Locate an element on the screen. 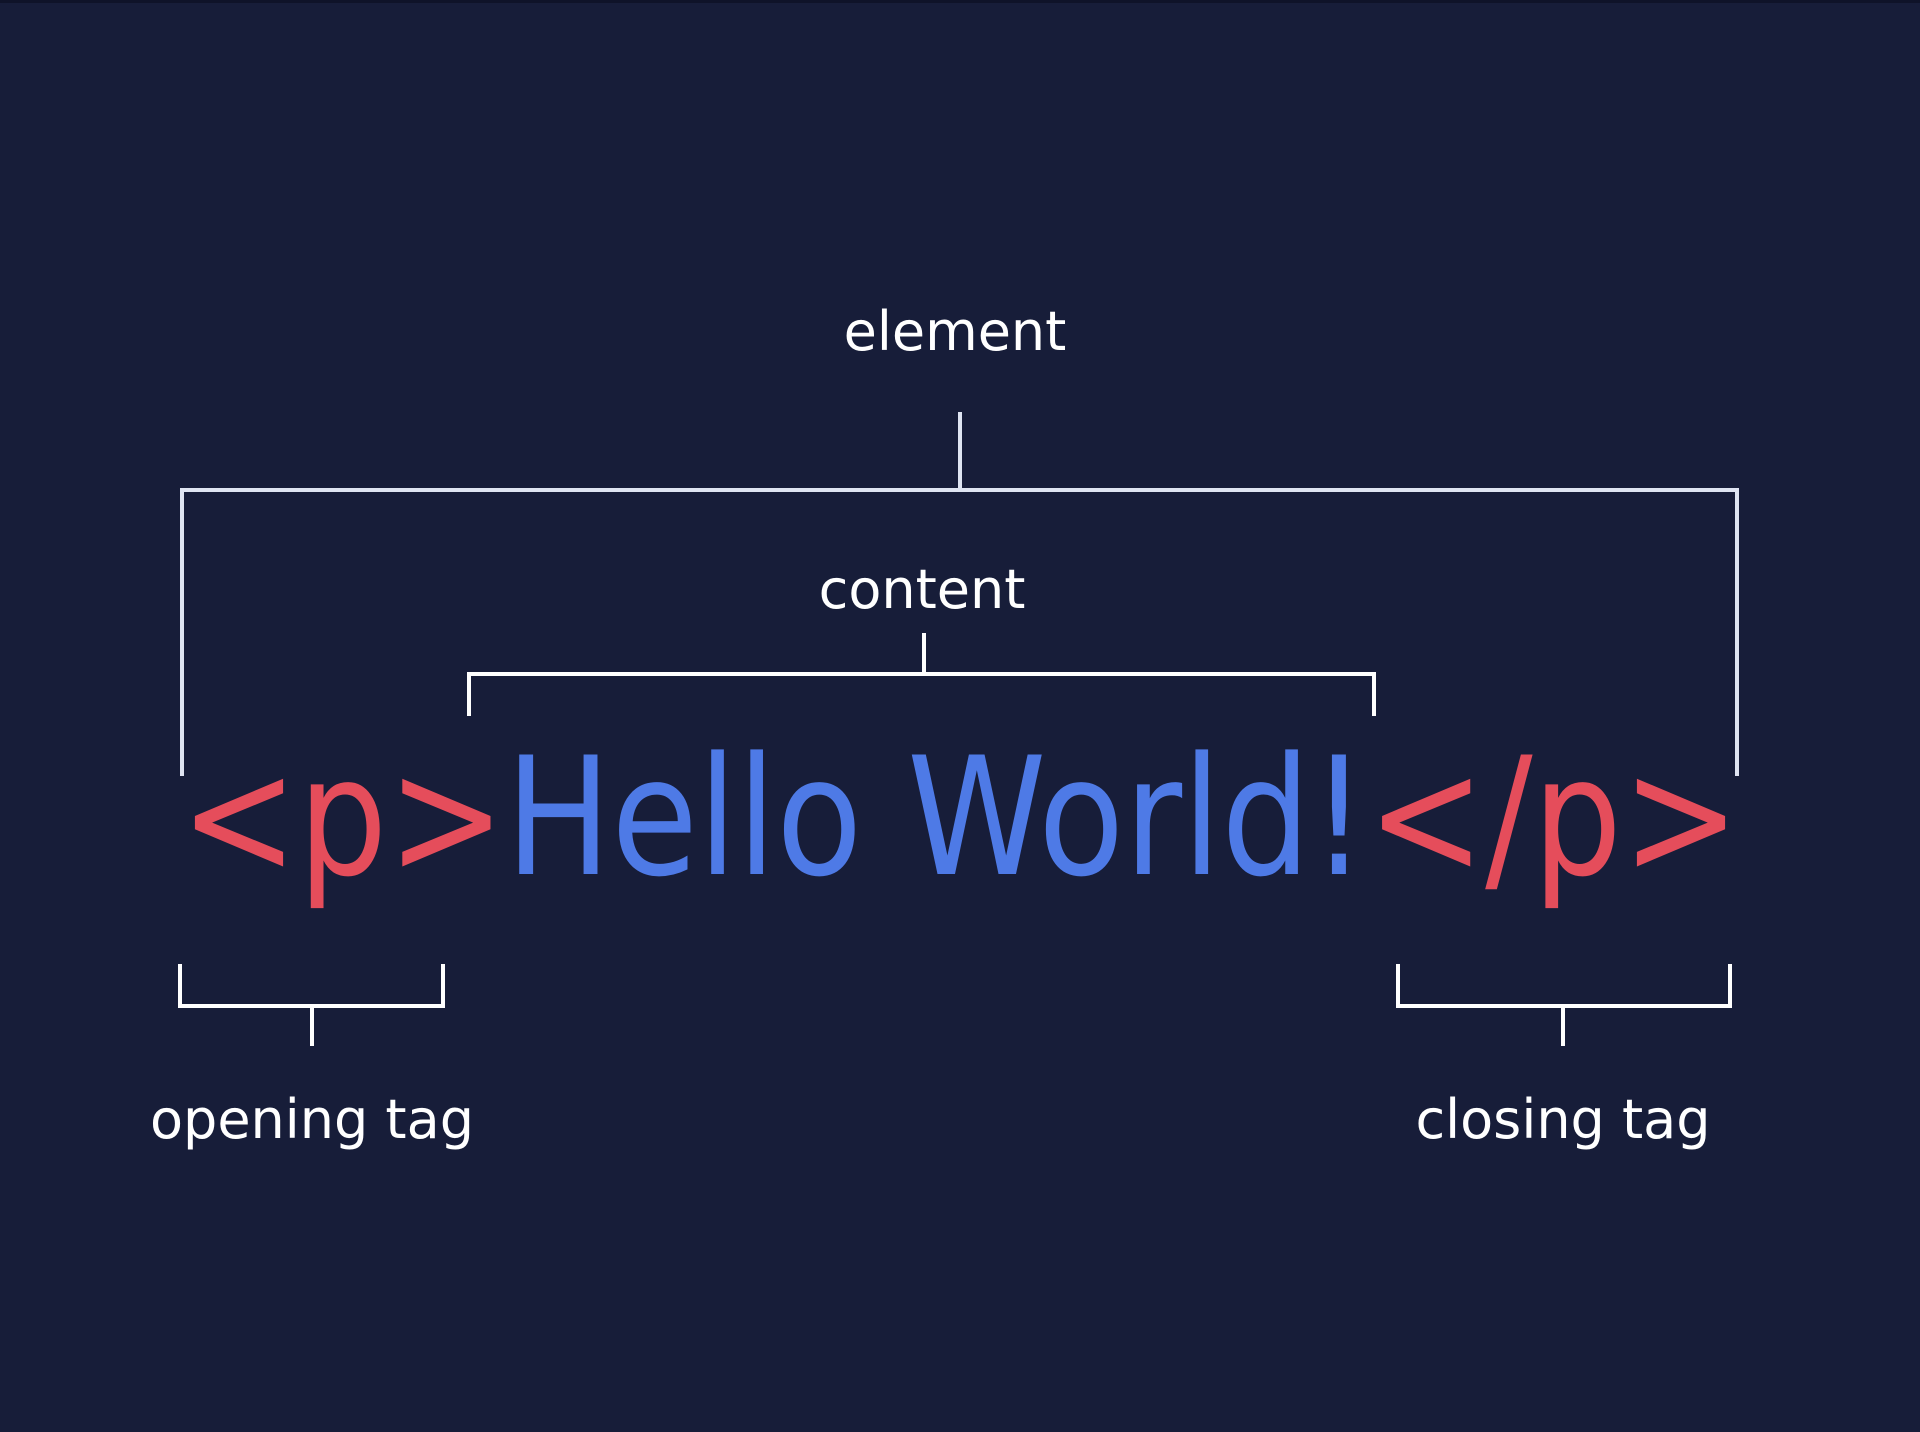 The width and height of the screenshot is (1920, 1432). opening-tag-label: opening tag is located at coordinates (312, 1119).